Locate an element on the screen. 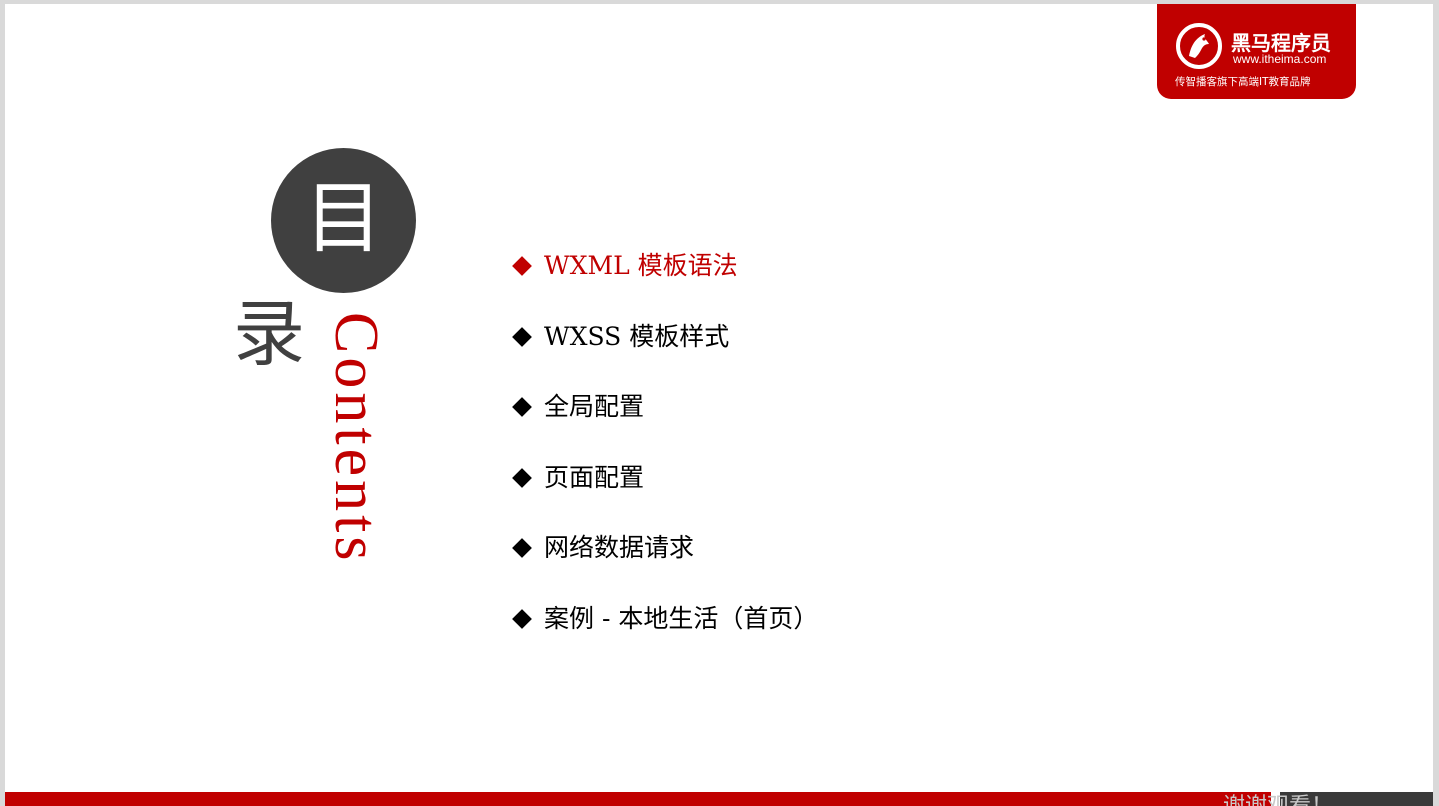 The height and width of the screenshot is (806, 1439). contents-item-wxss: WXSS 模板样式 is located at coordinates (664, 350).